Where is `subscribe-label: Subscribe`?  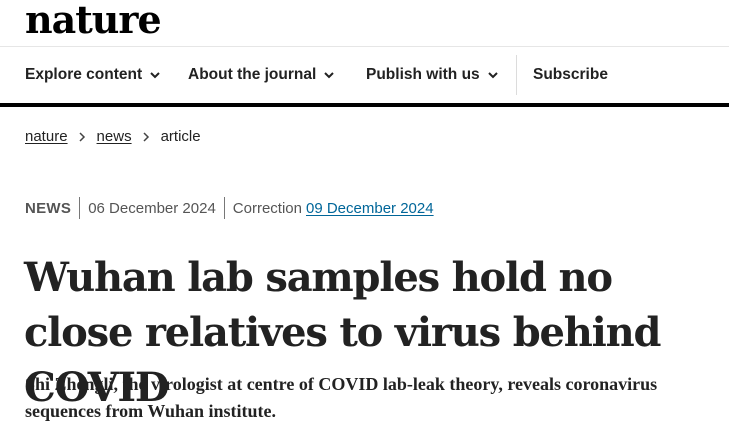 subscribe-label: Subscribe is located at coordinates (570, 74).